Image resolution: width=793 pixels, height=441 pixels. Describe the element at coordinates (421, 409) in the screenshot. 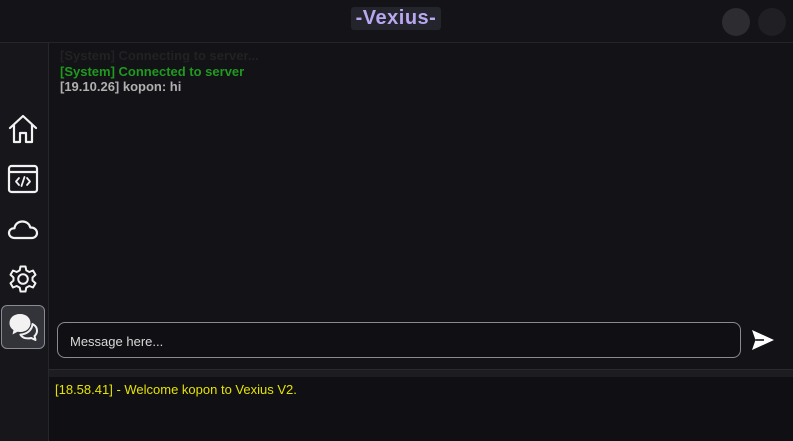

I see `console-log: [18.58.41] - Welcome kopon to Vexius V2.` at that location.